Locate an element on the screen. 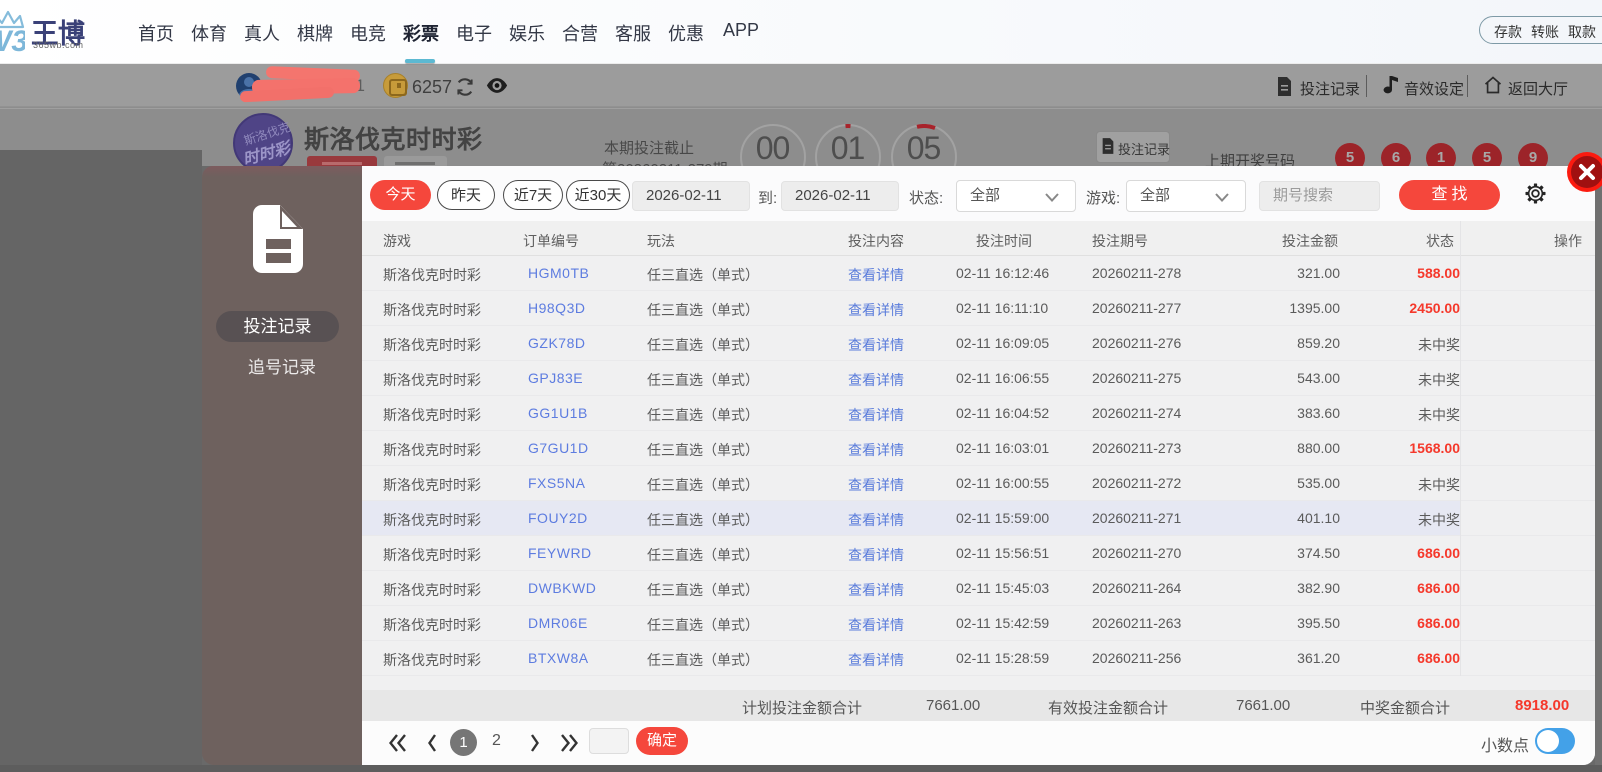  svg-text: W3 is located at coordinates (12, 40).